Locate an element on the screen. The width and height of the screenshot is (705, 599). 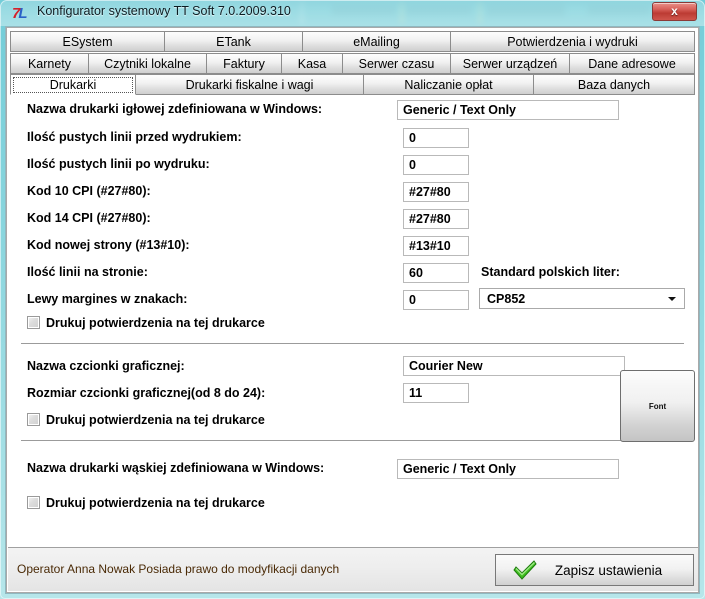
dot-print-confirmations-label: Drukuj potwierdzenia na tej drukarce is located at coordinates (155, 323).